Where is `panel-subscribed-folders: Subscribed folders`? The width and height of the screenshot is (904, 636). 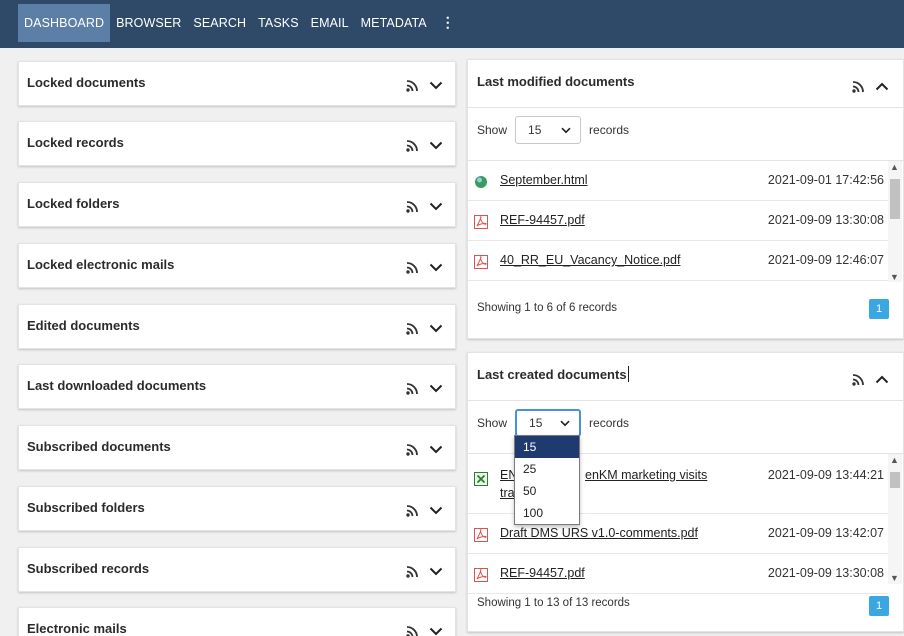 panel-subscribed-folders: Subscribed folders is located at coordinates (237, 508).